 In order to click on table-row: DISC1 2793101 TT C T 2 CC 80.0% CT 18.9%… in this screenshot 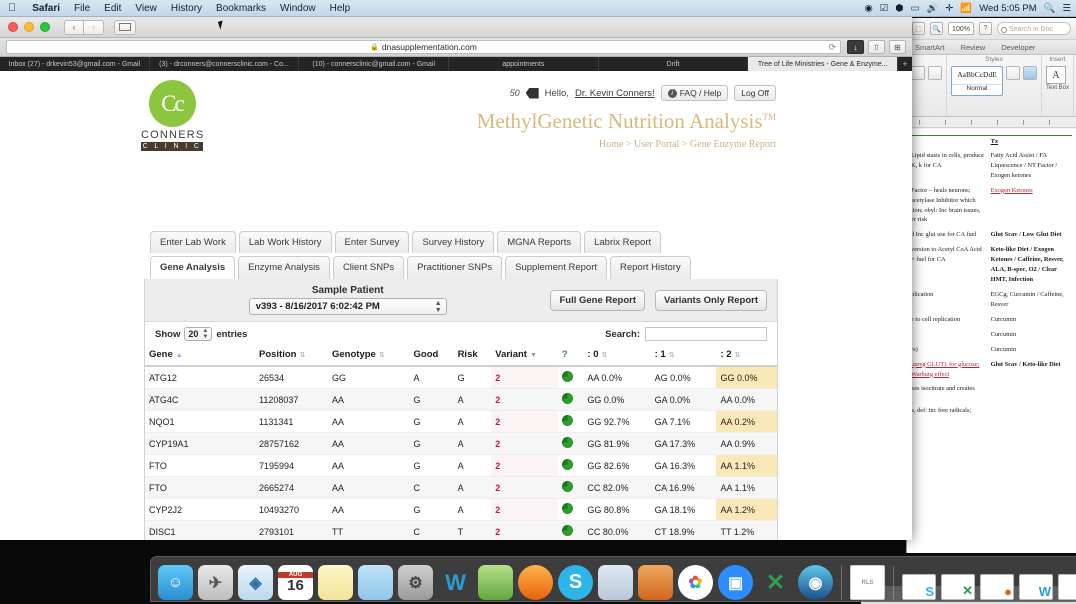, I will do `click(461, 530)`.